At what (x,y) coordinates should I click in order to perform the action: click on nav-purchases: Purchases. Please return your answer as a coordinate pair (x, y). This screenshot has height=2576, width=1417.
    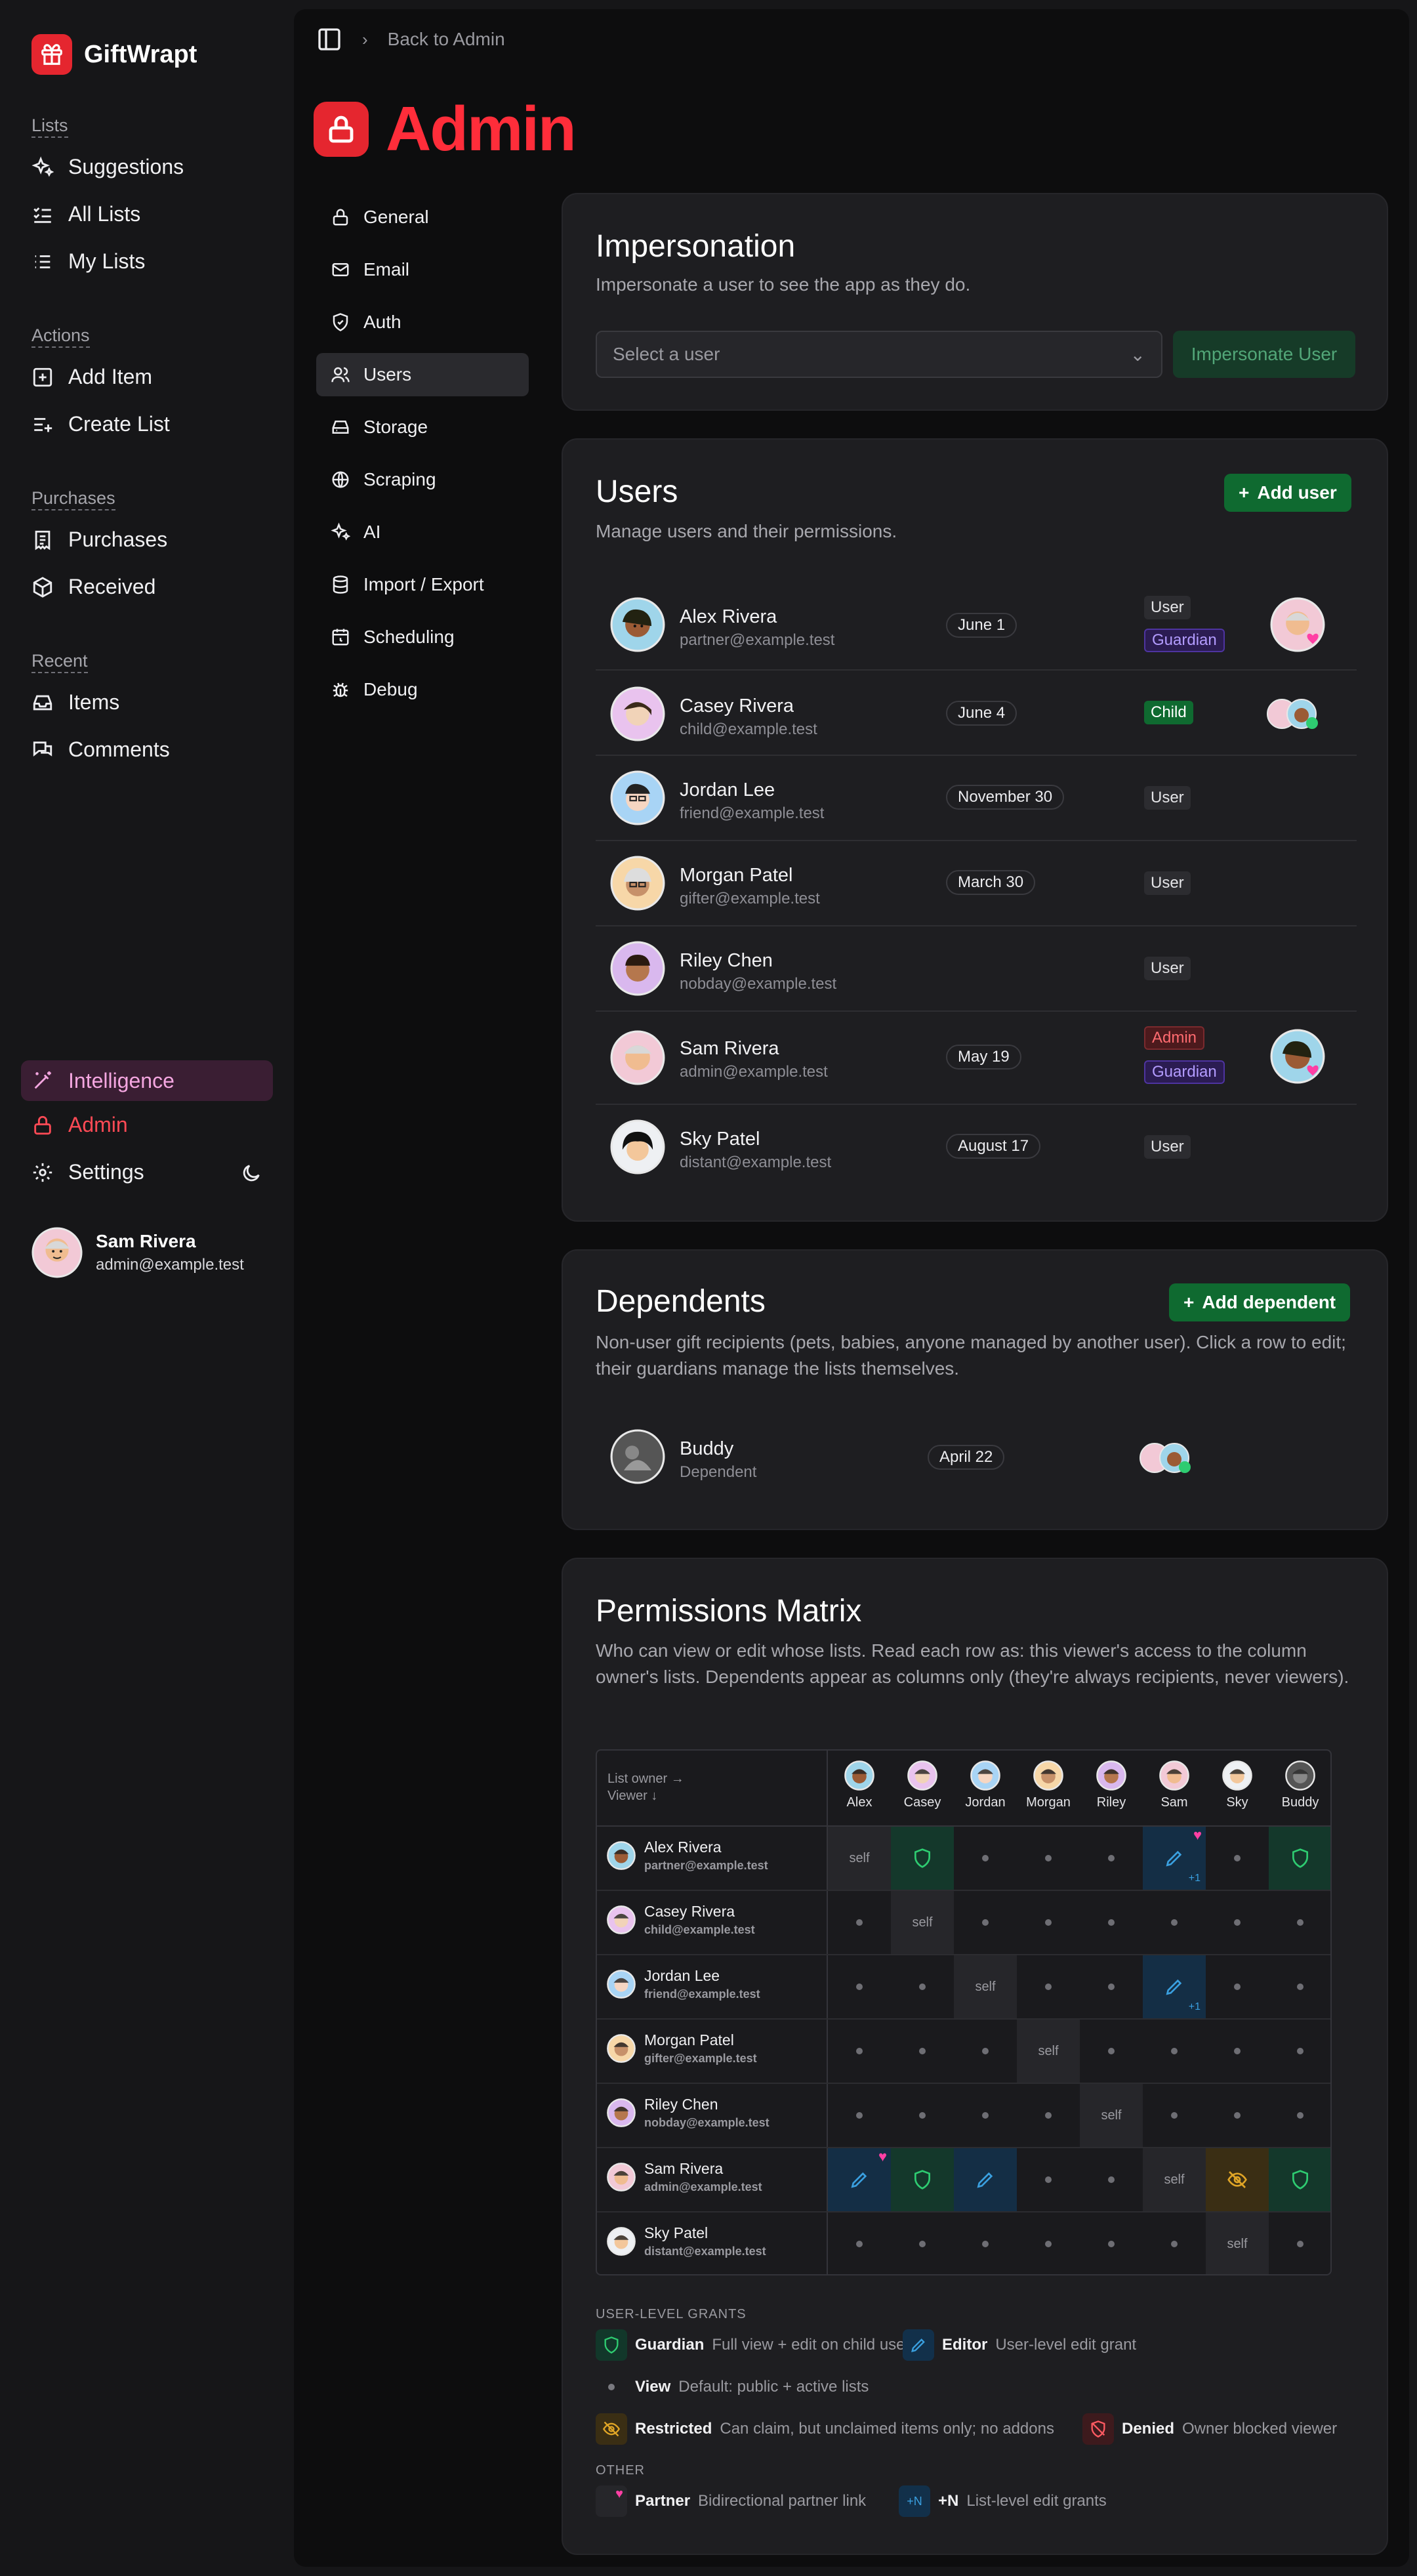
    Looking at the image, I should click on (99, 540).